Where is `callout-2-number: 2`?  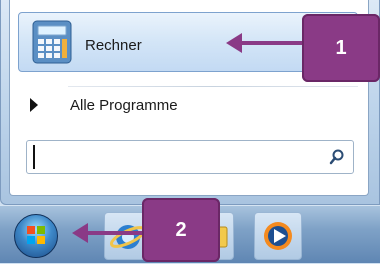 callout-2-number: 2 is located at coordinates (181, 229).